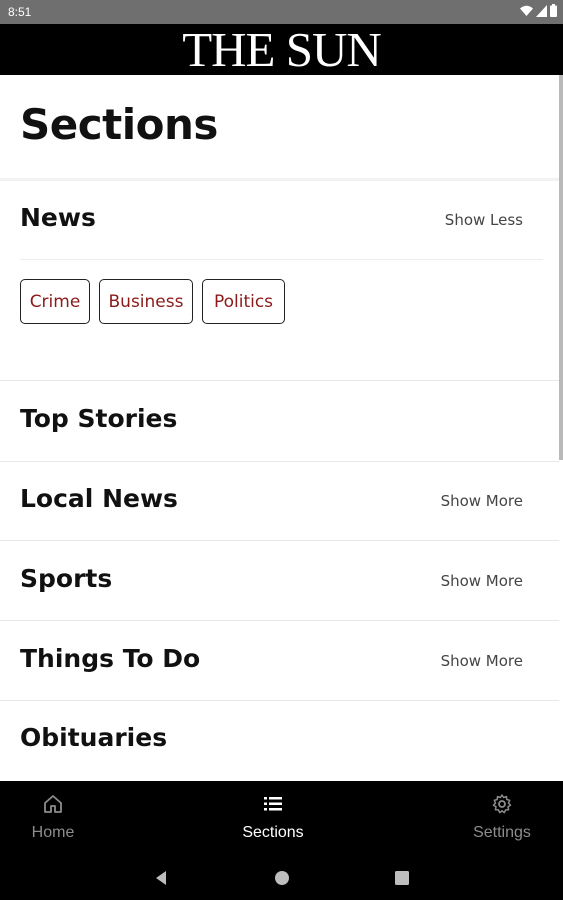 This screenshot has height=900, width=563. I want to click on recents-icon, so click(402, 878).